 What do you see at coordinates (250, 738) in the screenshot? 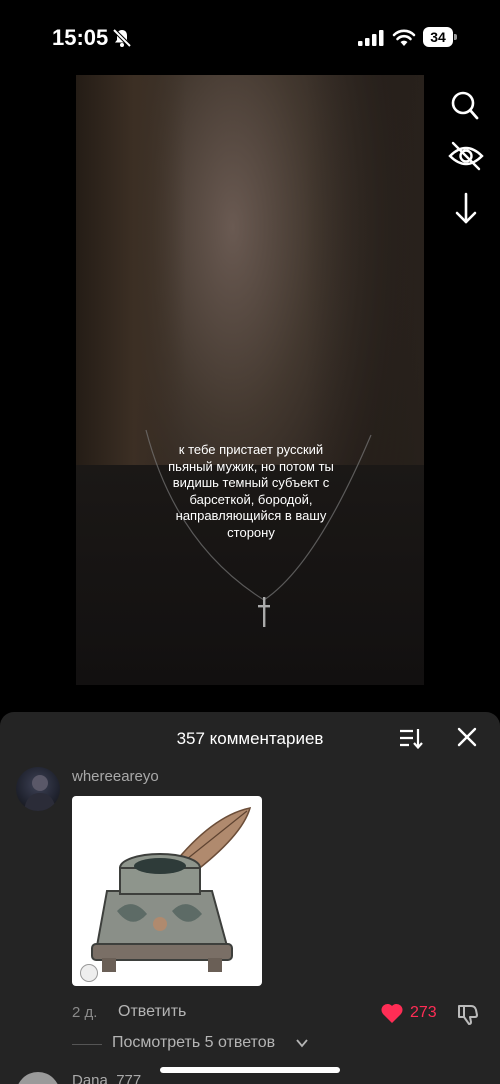
I see `comments-count-title: 357 комментариев` at bounding box center [250, 738].